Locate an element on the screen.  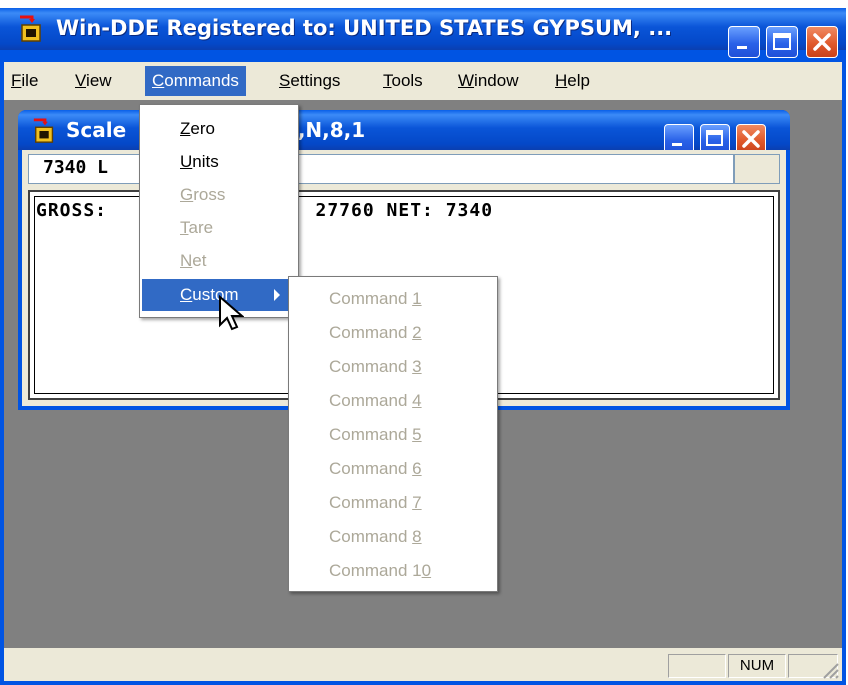
minimize-button is located at coordinates (744, 42).